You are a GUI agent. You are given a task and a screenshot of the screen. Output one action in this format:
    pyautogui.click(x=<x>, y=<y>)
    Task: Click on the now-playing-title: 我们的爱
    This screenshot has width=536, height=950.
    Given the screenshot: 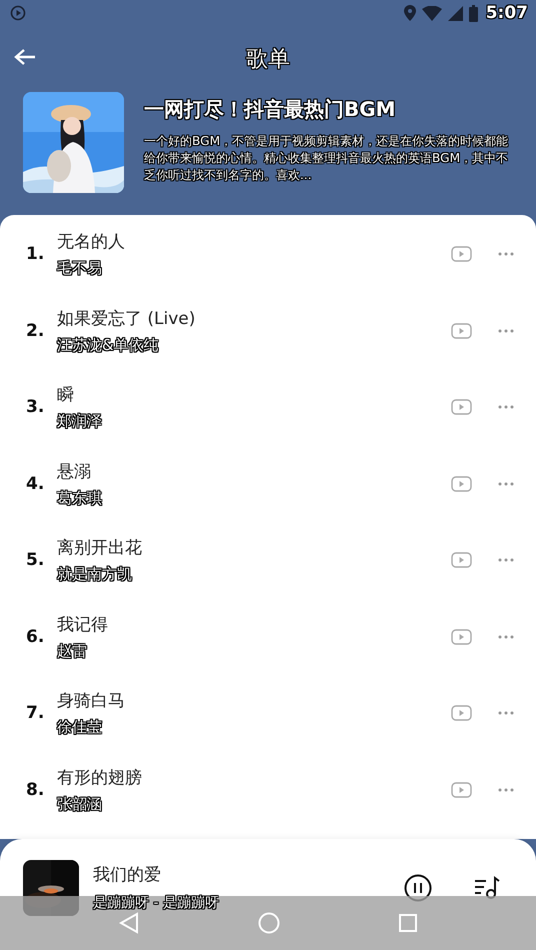 What is the action you would take?
    pyautogui.click(x=127, y=875)
    